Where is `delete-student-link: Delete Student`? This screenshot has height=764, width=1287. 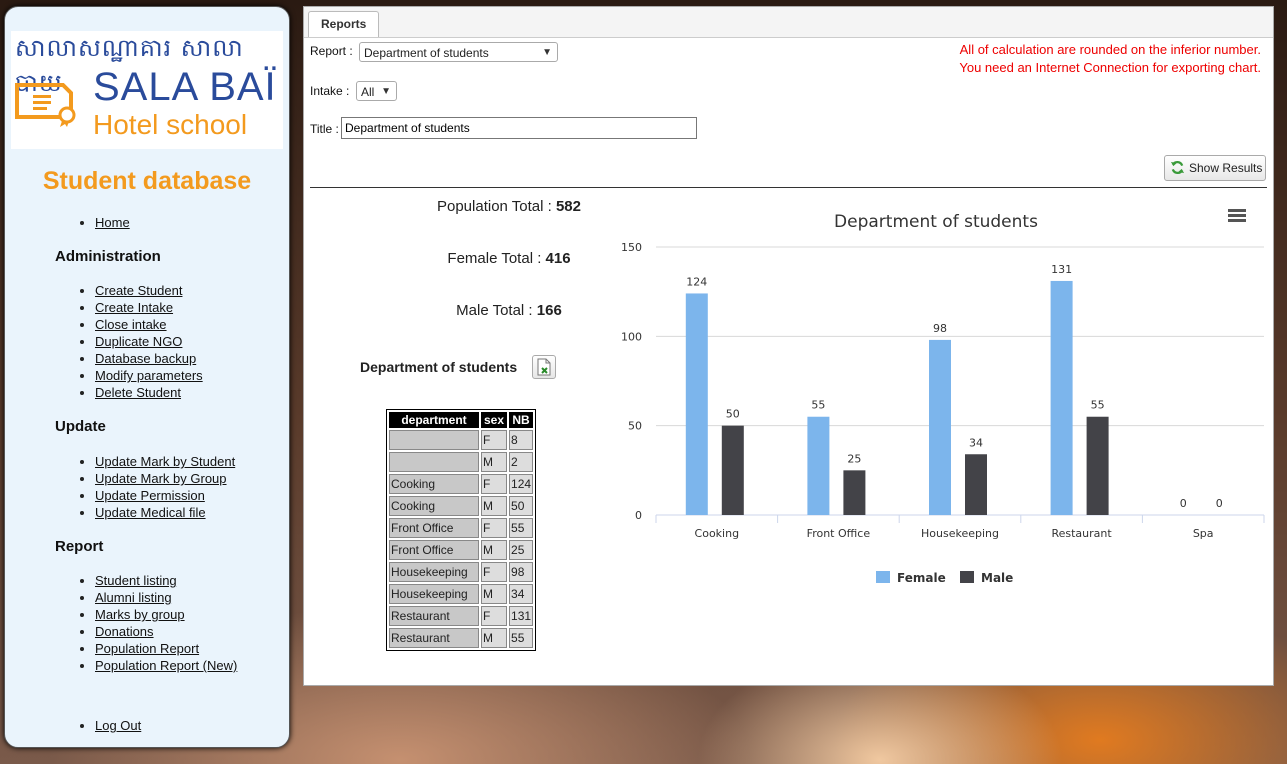
delete-student-link: Delete Student is located at coordinates (138, 392).